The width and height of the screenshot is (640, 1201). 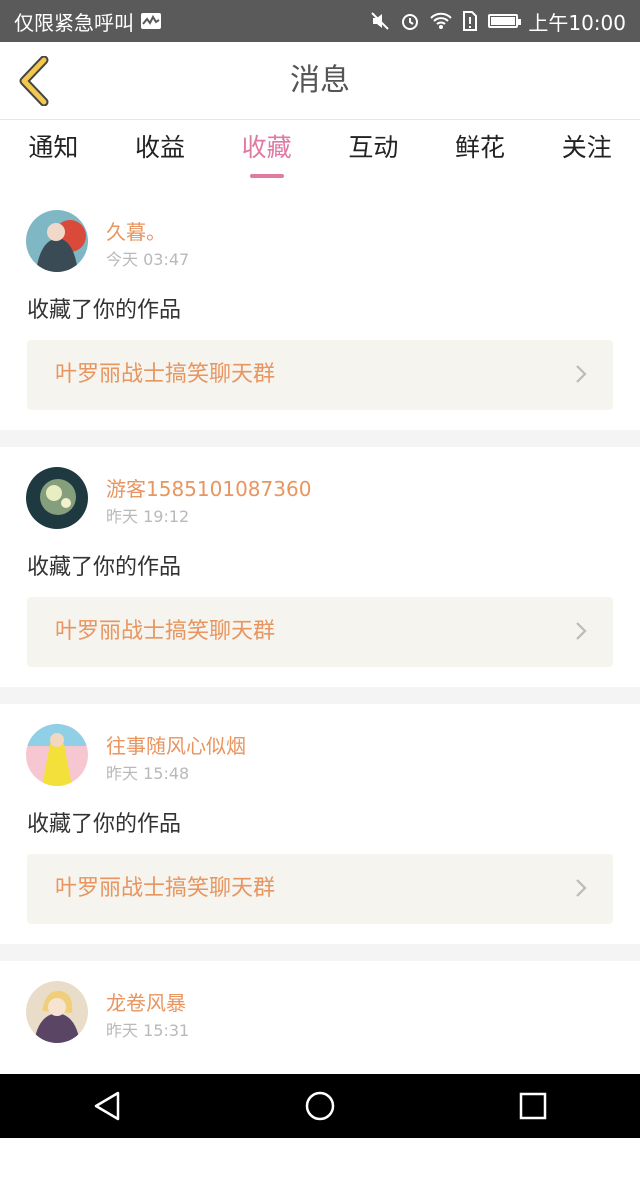 What do you see at coordinates (441, 20) in the screenshot?
I see `wifi-icon` at bounding box center [441, 20].